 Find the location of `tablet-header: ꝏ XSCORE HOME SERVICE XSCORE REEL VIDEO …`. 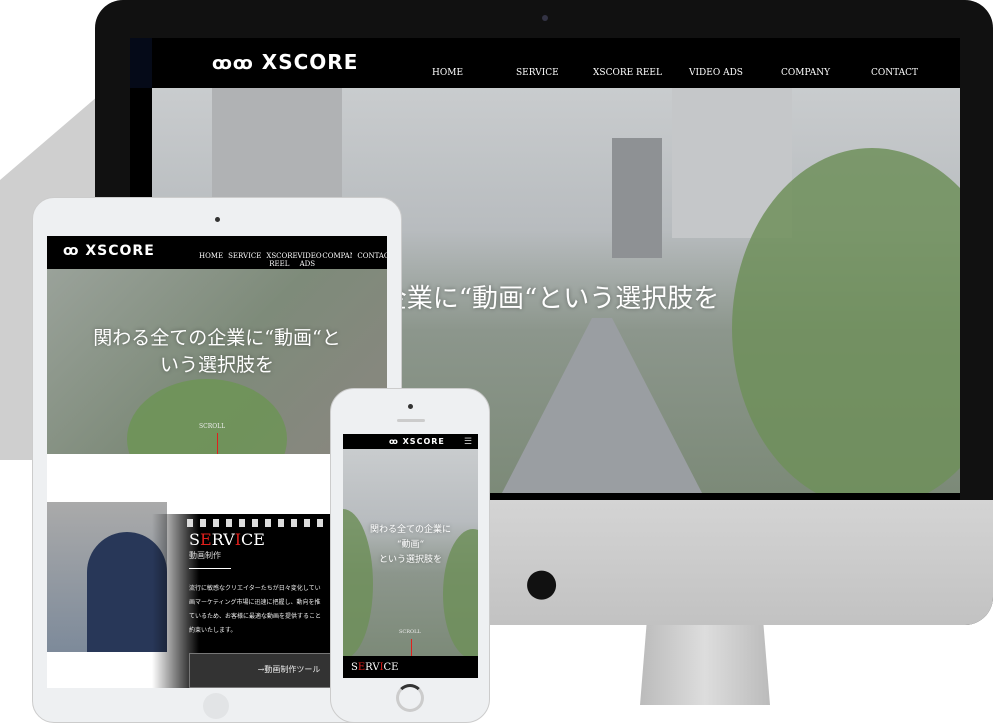

tablet-header: ꝏ XSCORE HOME SERVICE XSCORE REEL VIDEO … is located at coordinates (217, 252).